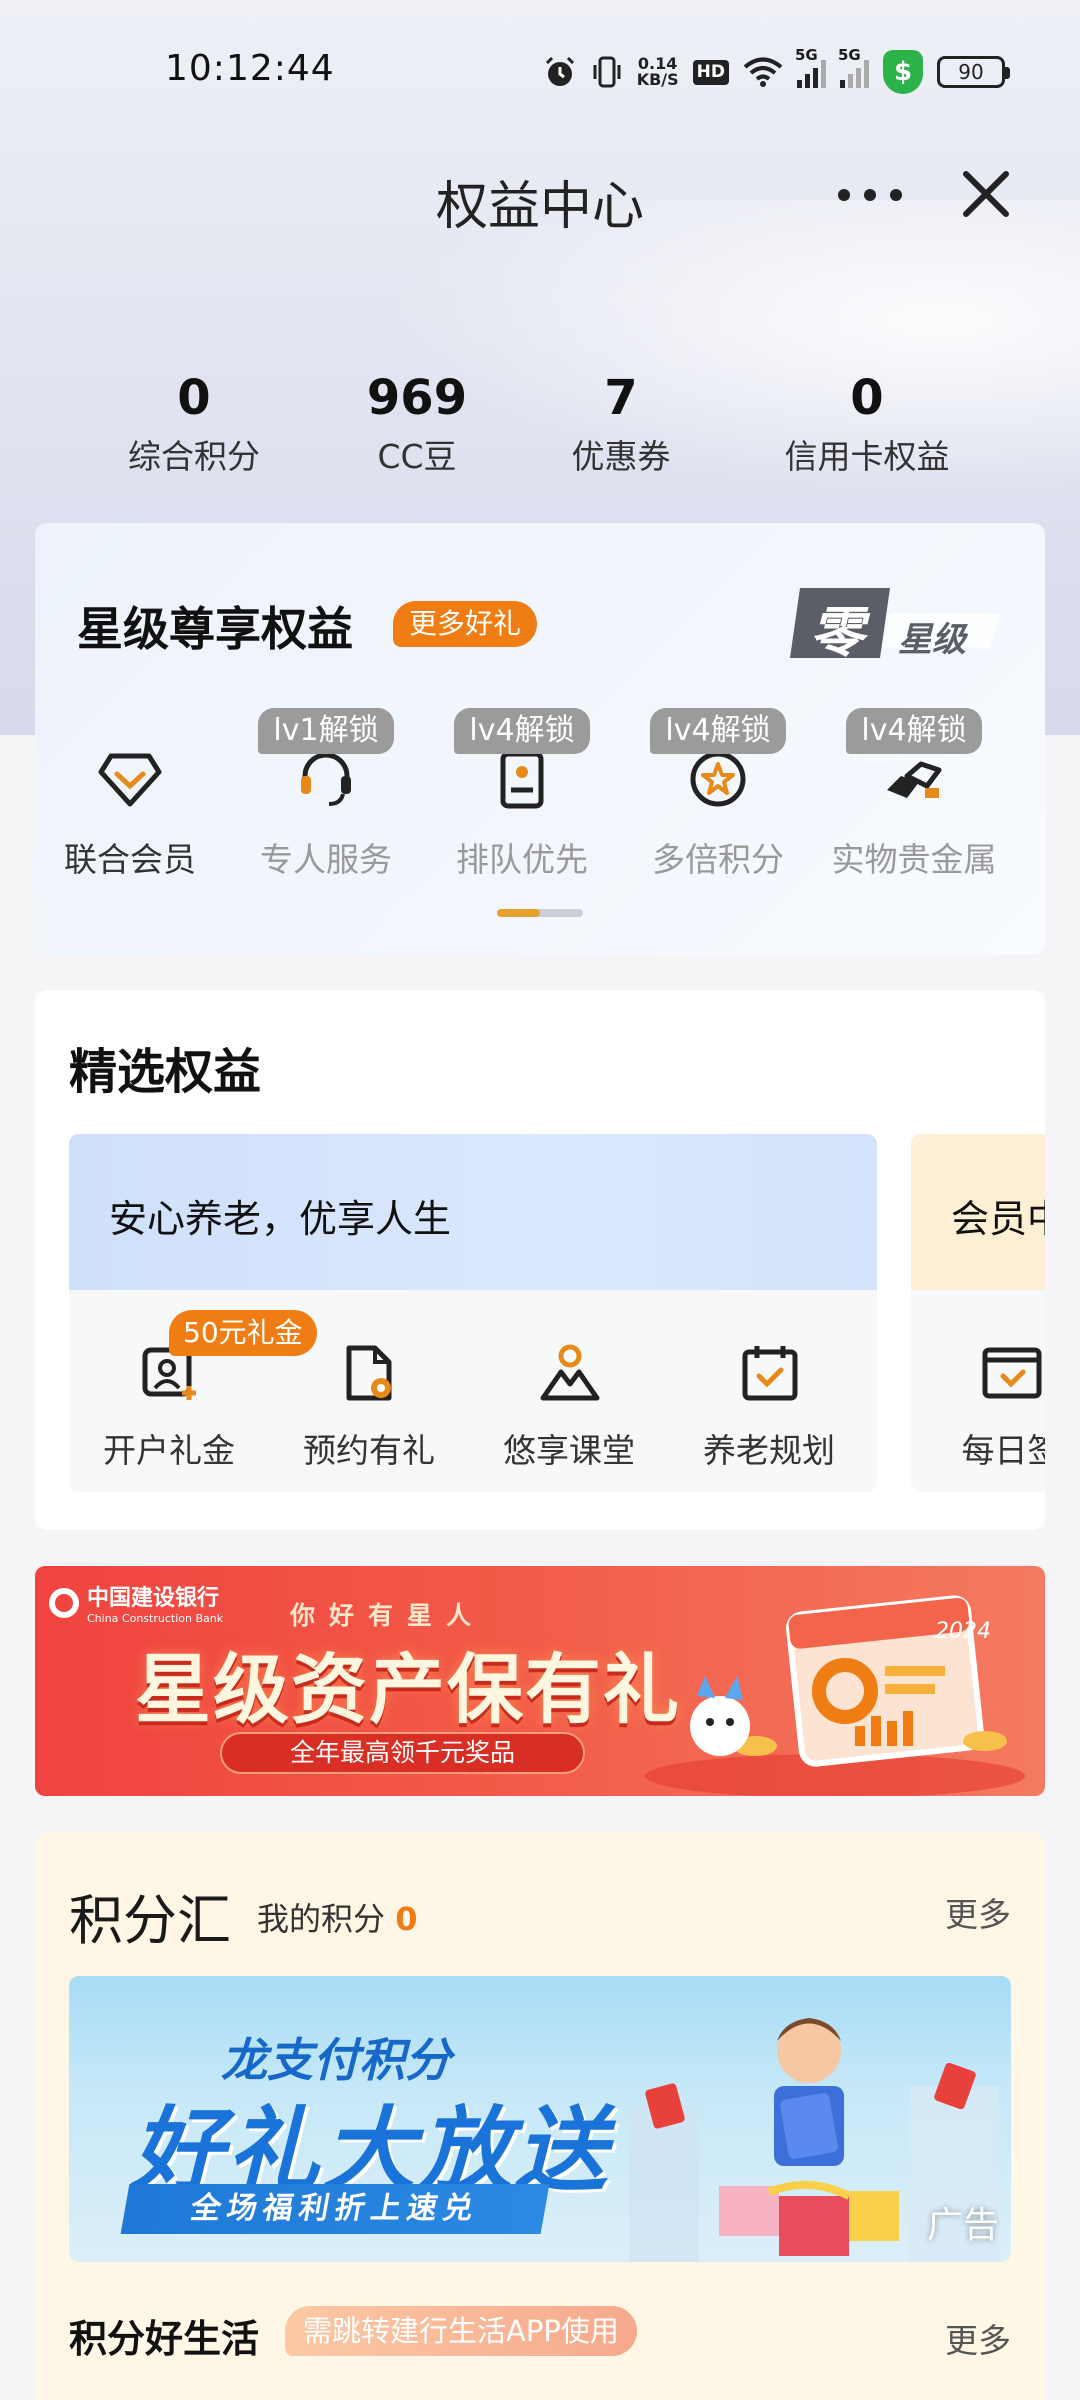 The image size is (1080, 2400). I want to click on diamond-check-icon, so click(130, 780).